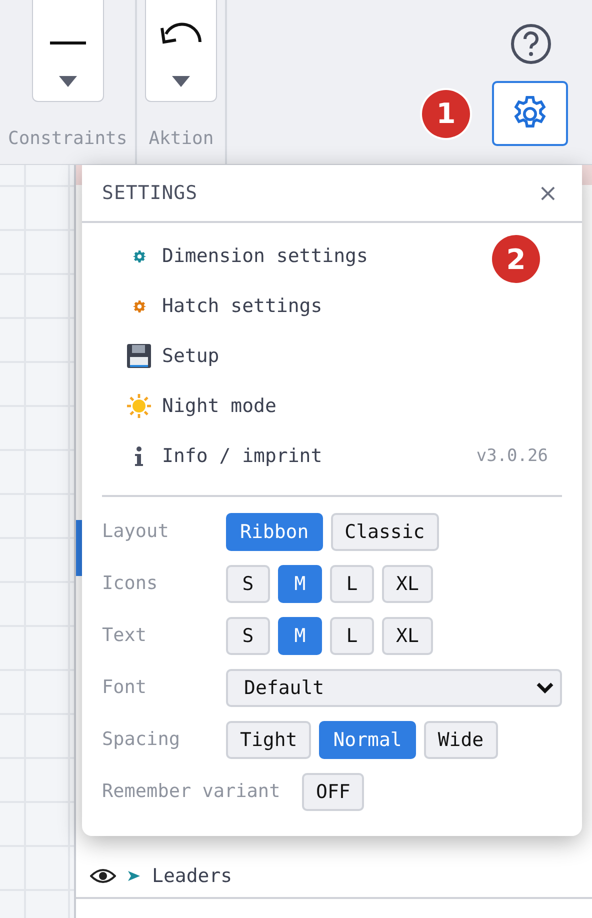 Image resolution: width=592 pixels, height=918 pixels. Describe the element at coordinates (548, 193) in the screenshot. I see `close-button: ×` at that location.